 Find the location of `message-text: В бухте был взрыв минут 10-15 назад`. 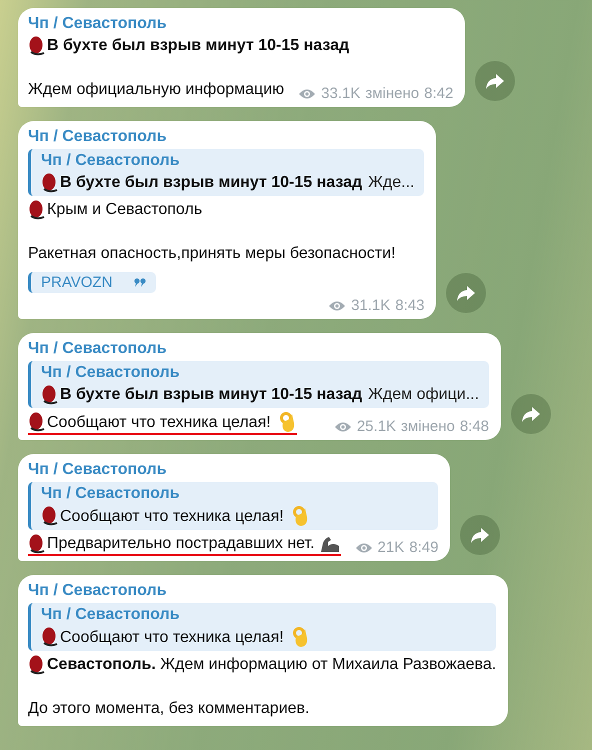

message-text: В бухте был взрыв минут 10-15 назад is located at coordinates (198, 46).